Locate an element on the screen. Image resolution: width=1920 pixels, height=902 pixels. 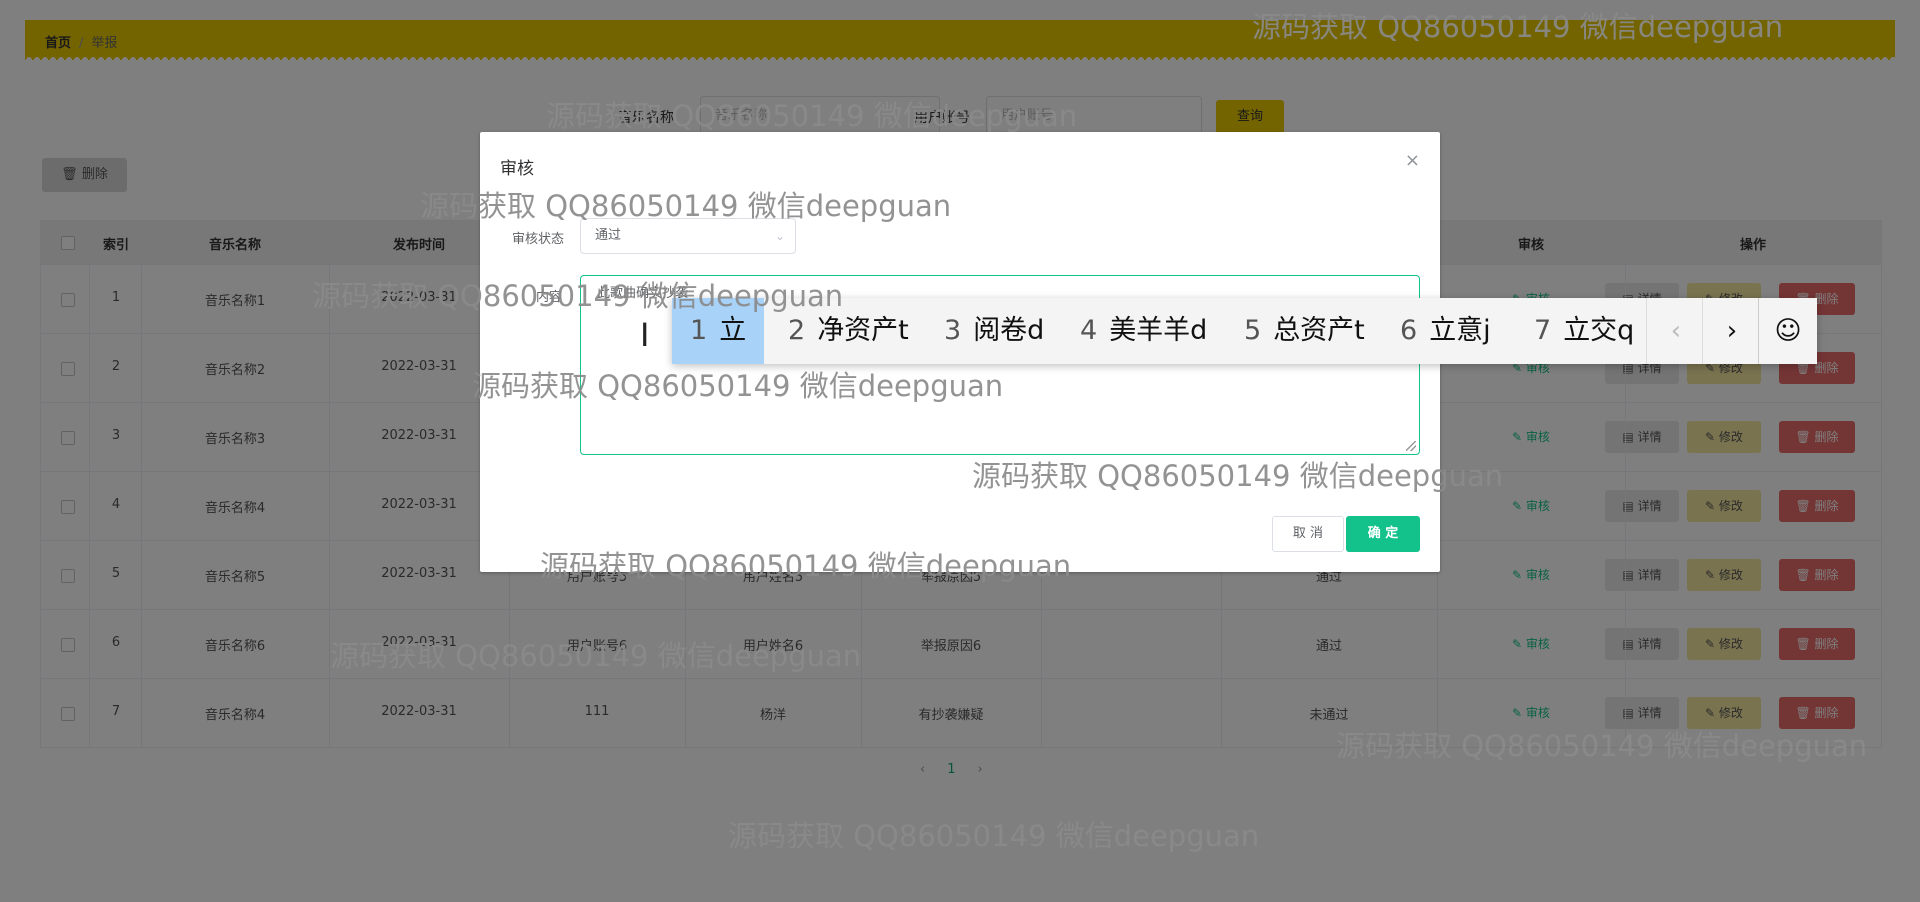
ime-prev-icon: ‹ is located at coordinates (1675, 331).